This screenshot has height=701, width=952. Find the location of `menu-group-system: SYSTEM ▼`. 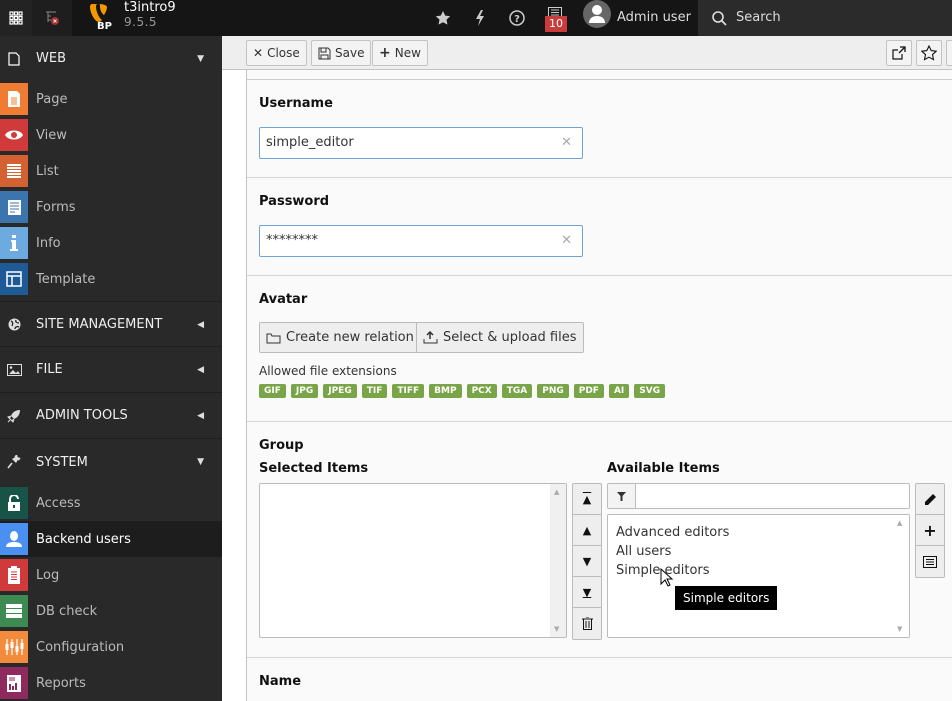

menu-group-system: SYSTEM ▼ is located at coordinates (111, 462).